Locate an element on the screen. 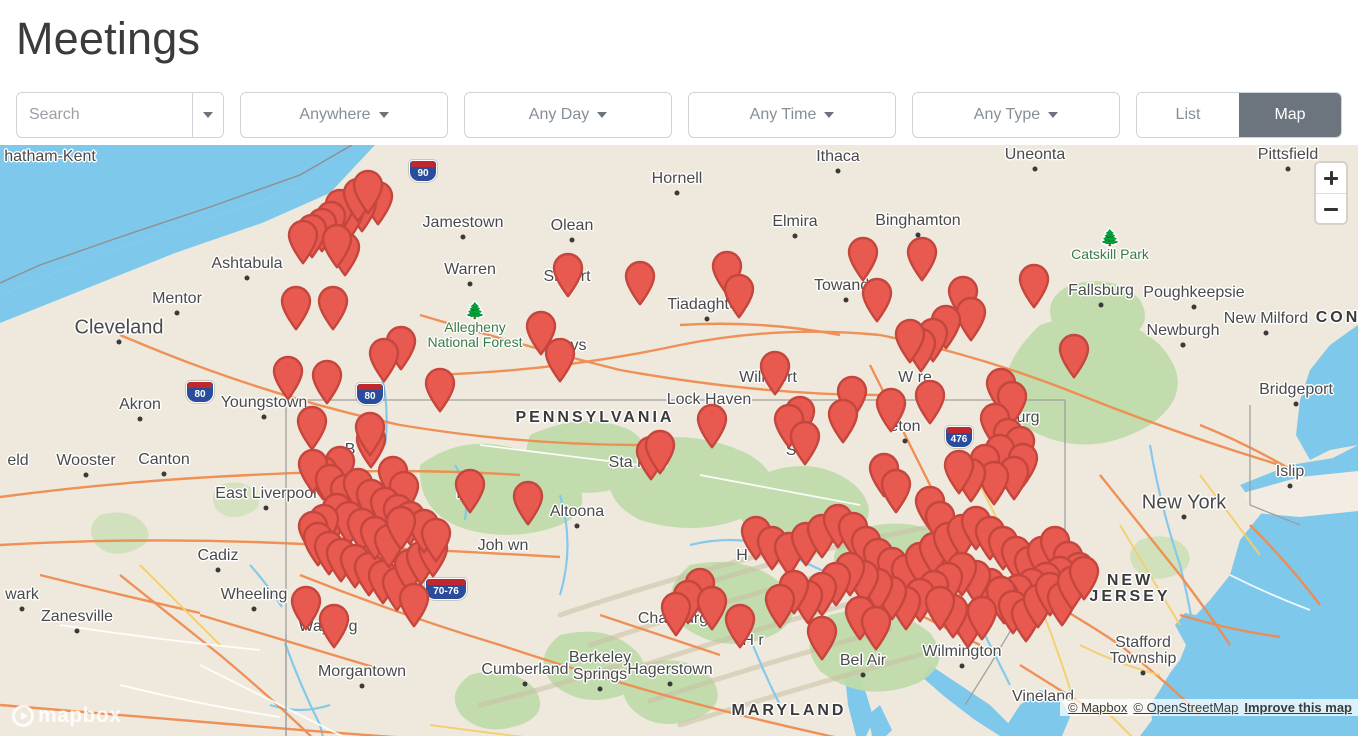  attribution-improve-link: Improve this map is located at coordinates (1298, 707).